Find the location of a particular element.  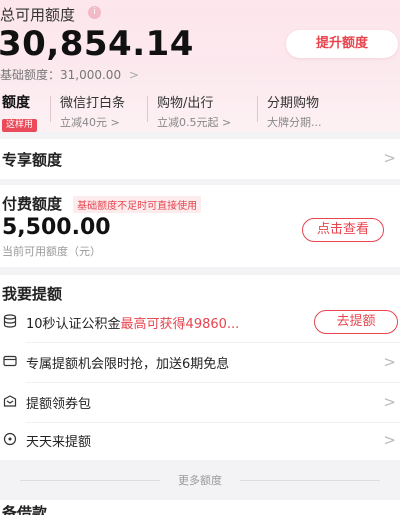

list-item: 天天来提额 > is located at coordinates (200, 441).